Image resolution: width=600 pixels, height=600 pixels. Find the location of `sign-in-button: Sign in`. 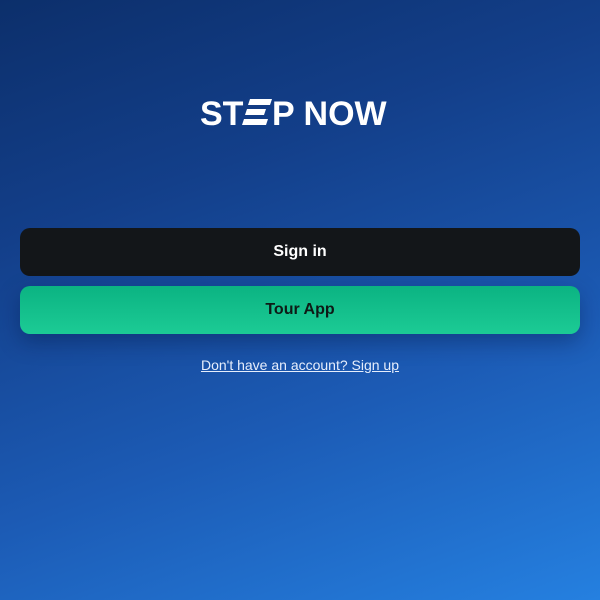

sign-in-button: Sign in is located at coordinates (300, 252).